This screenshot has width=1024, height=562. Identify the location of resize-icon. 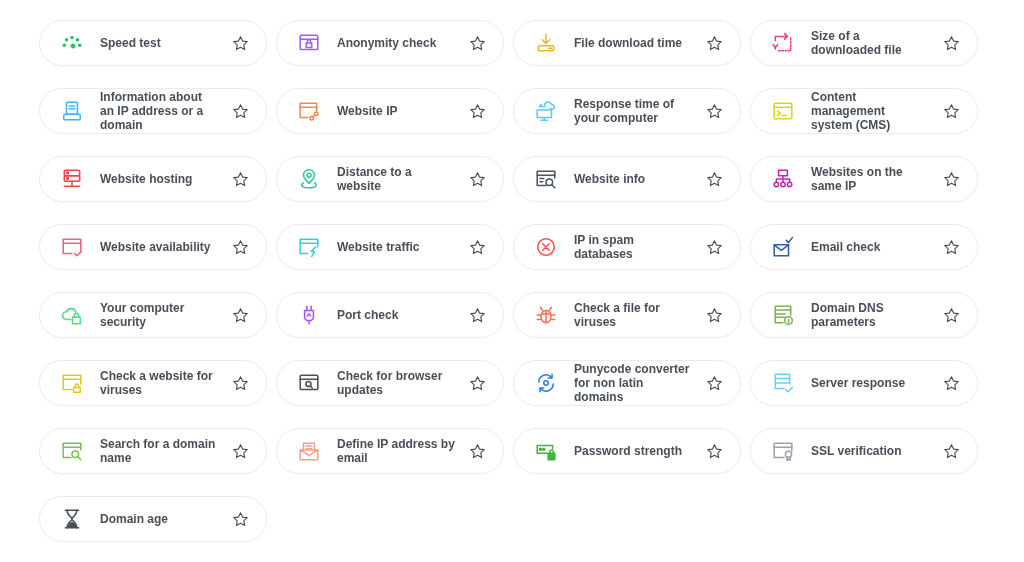
(783, 43).